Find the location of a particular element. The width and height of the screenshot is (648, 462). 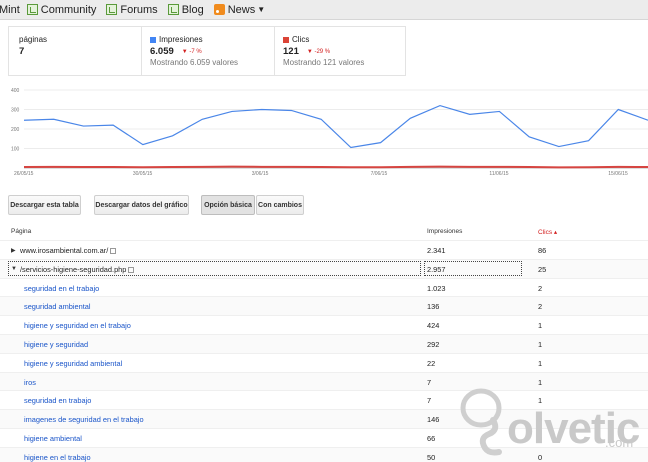

bookmark-label: News is located at coordinates (241, 9).